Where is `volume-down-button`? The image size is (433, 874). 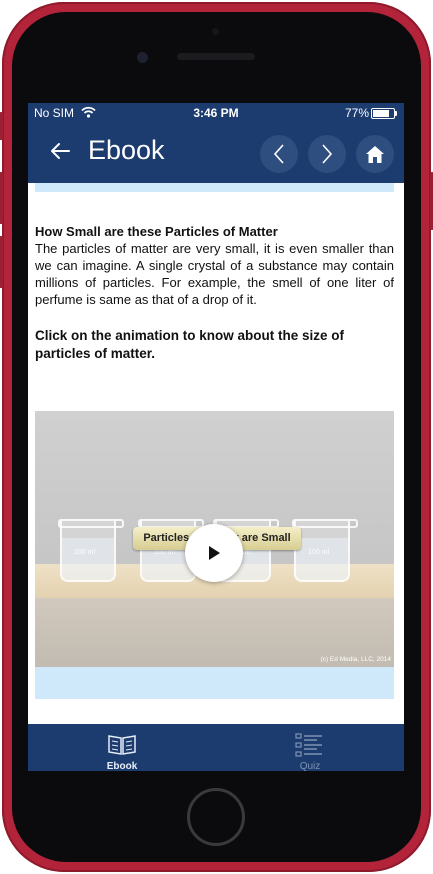 volume-down-button is located at coordinates (1, 262).